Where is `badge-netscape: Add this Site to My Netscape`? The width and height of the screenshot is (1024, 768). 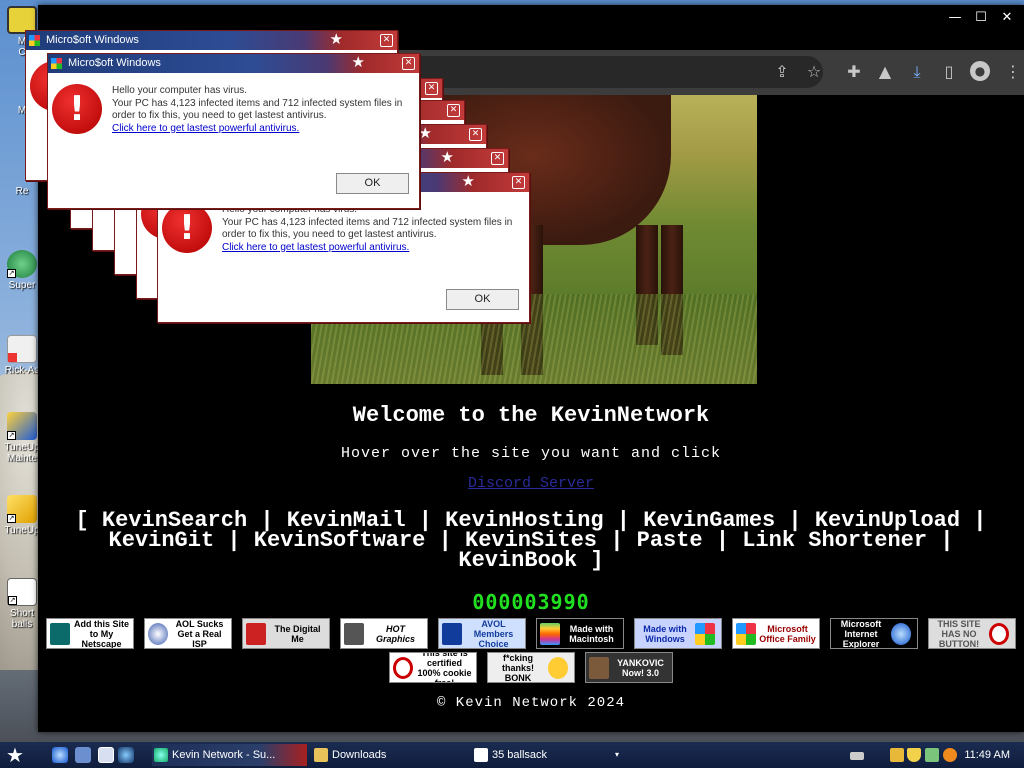 badge-netscape: Add this Site to My Netscape is located at coordinates (90, 633).